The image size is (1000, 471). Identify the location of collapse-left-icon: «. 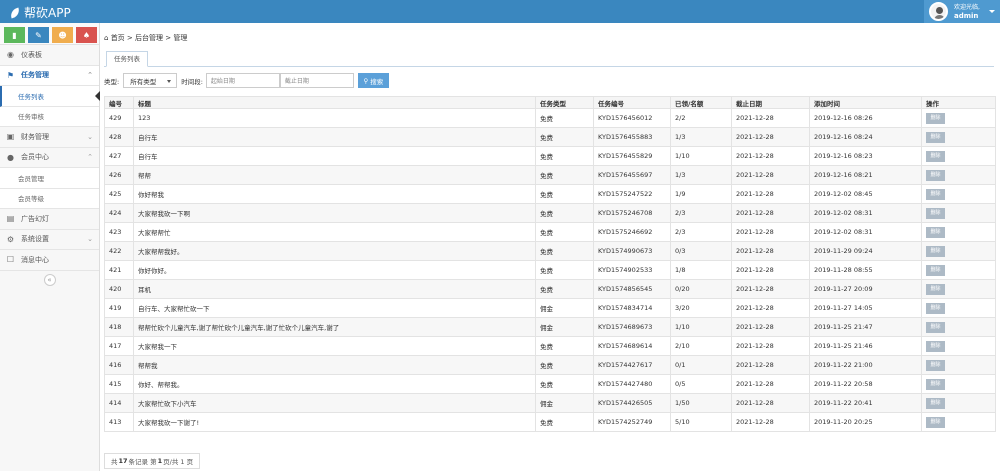
(49, 279).